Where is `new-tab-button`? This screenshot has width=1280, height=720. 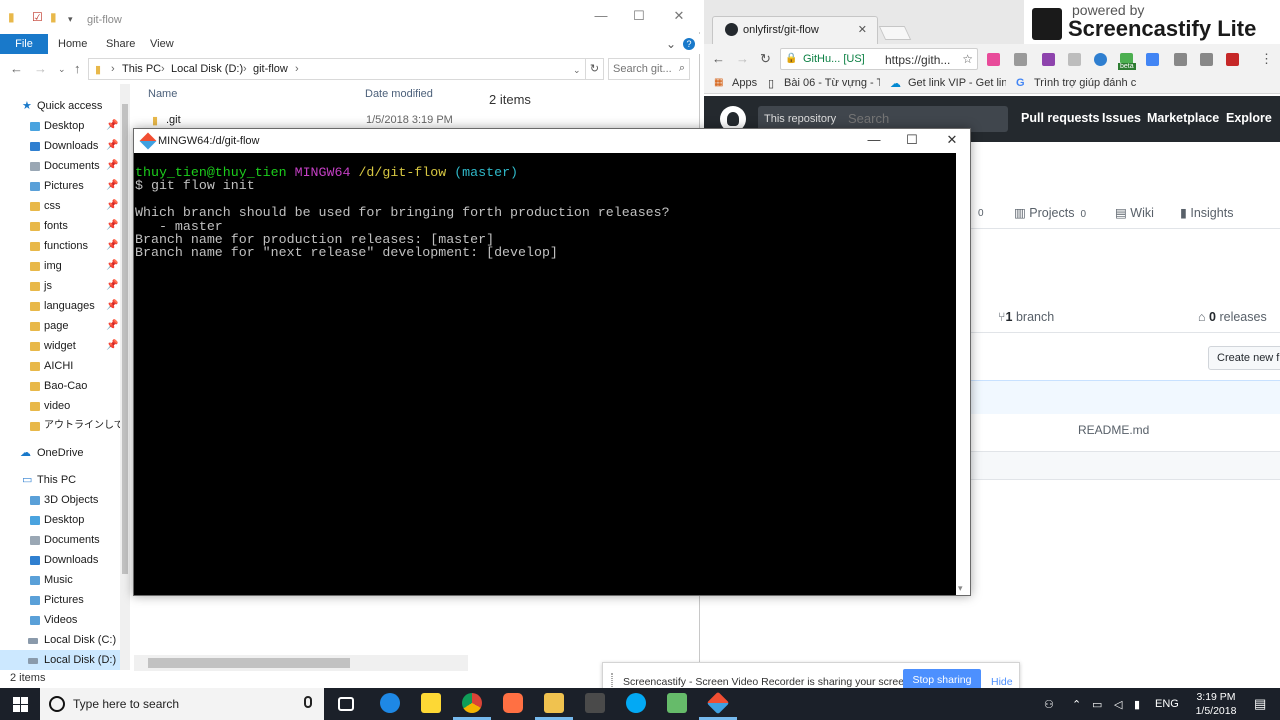
new-tab-button is located at coordinates (895, 33).